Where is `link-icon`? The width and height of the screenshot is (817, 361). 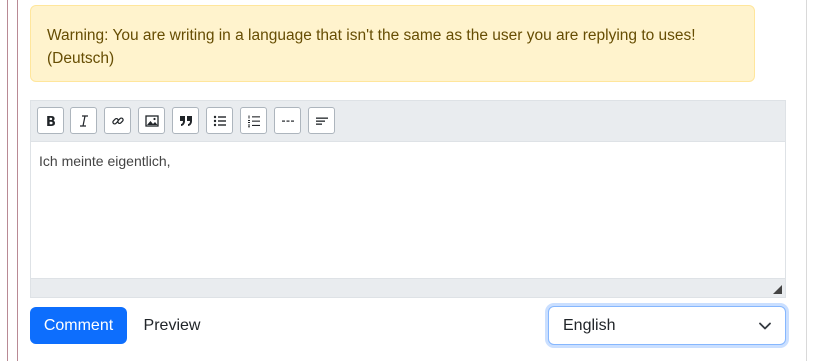 link-icon is located at coordinates (117, 120).